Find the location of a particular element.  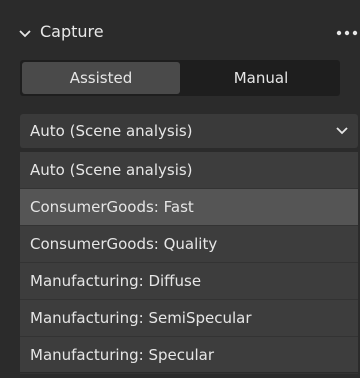

preset-dropdown: Auto (Scene analysis) is located at coordinates (189, 131).